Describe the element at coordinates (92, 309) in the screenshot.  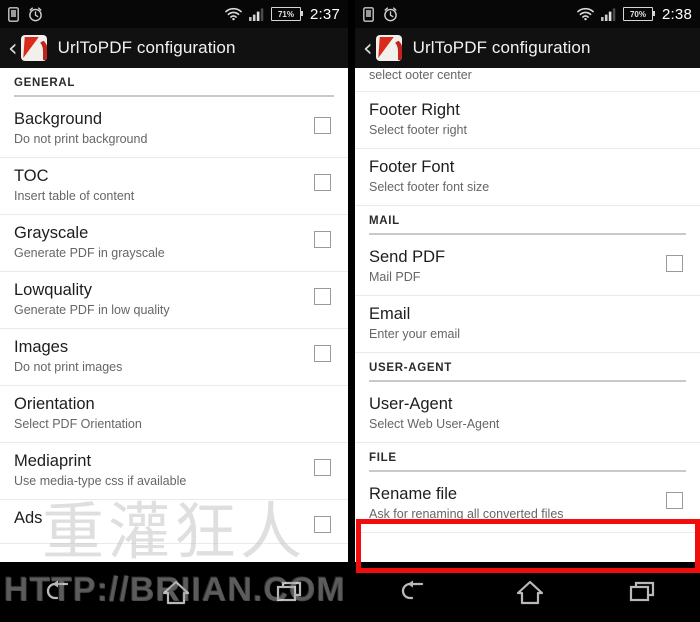
I see `row-subtitle: Generate PDF in low quality` at that location.